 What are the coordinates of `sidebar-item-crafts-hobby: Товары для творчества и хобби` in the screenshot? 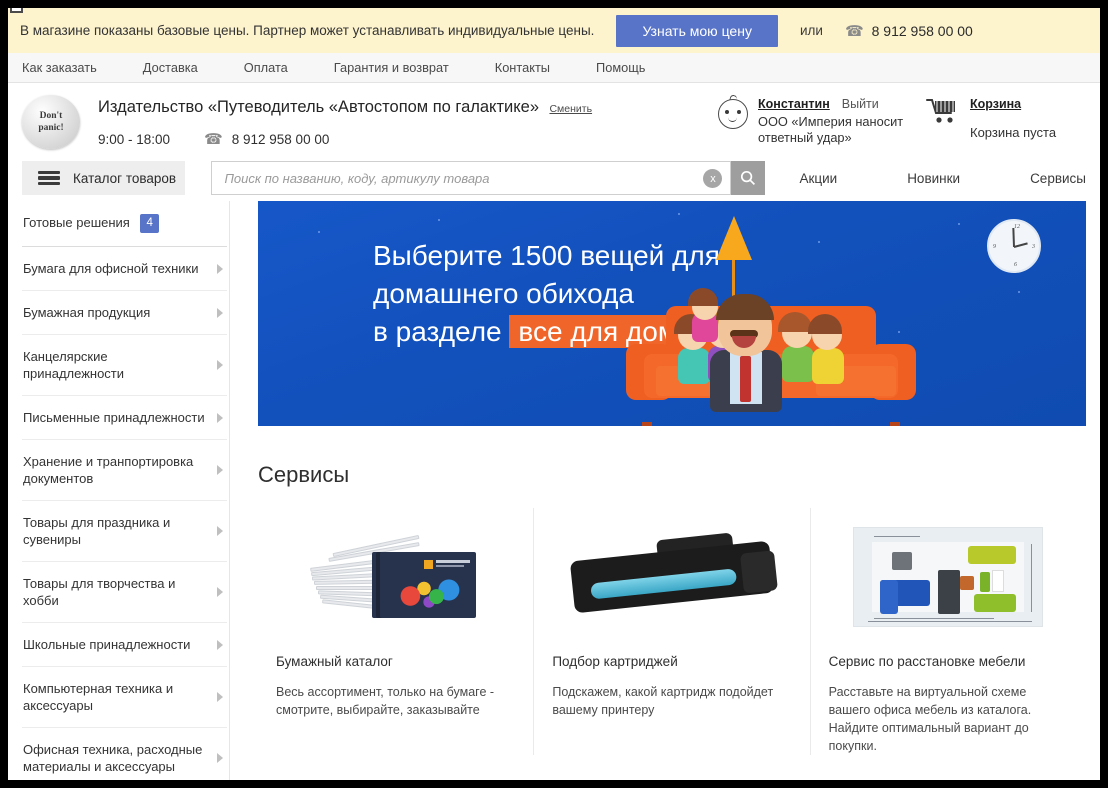 It's located at (124, 592).